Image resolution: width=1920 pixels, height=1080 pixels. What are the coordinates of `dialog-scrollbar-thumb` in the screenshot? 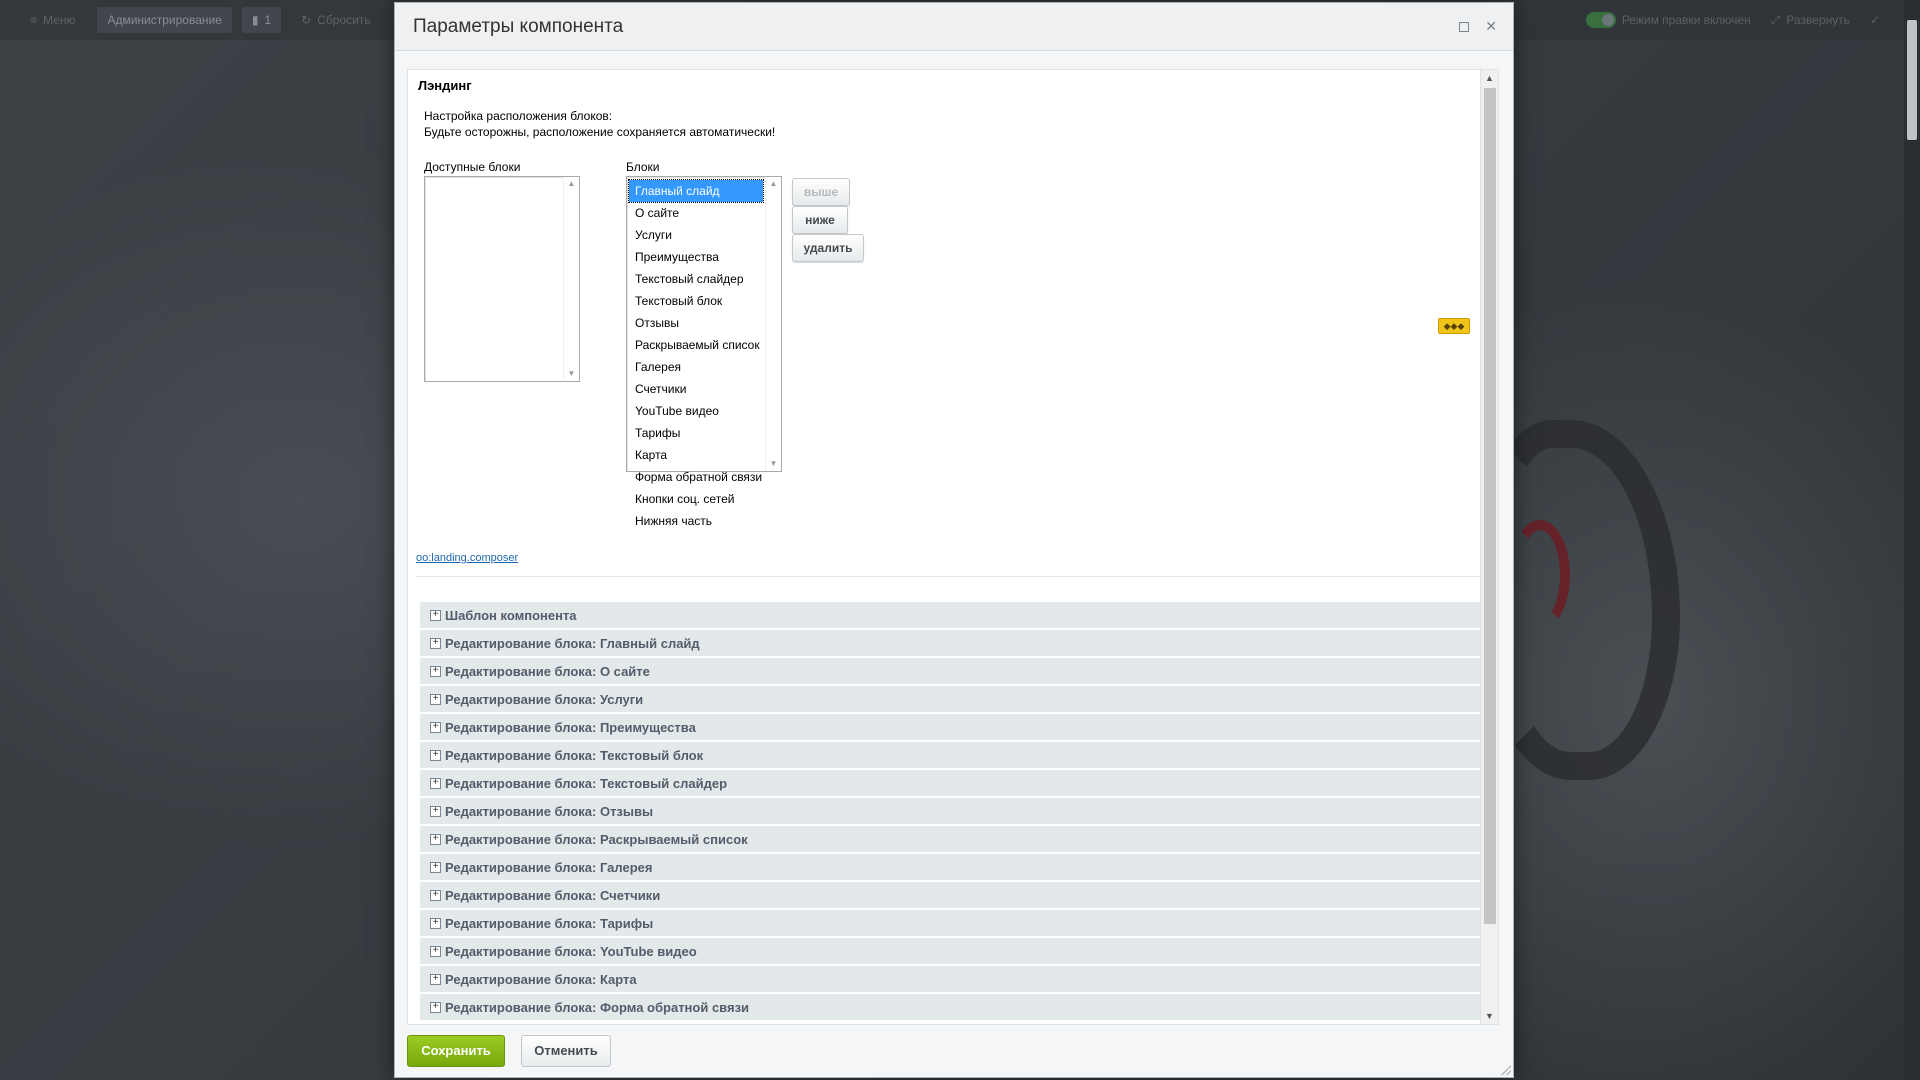 It's located at (1490, 506).